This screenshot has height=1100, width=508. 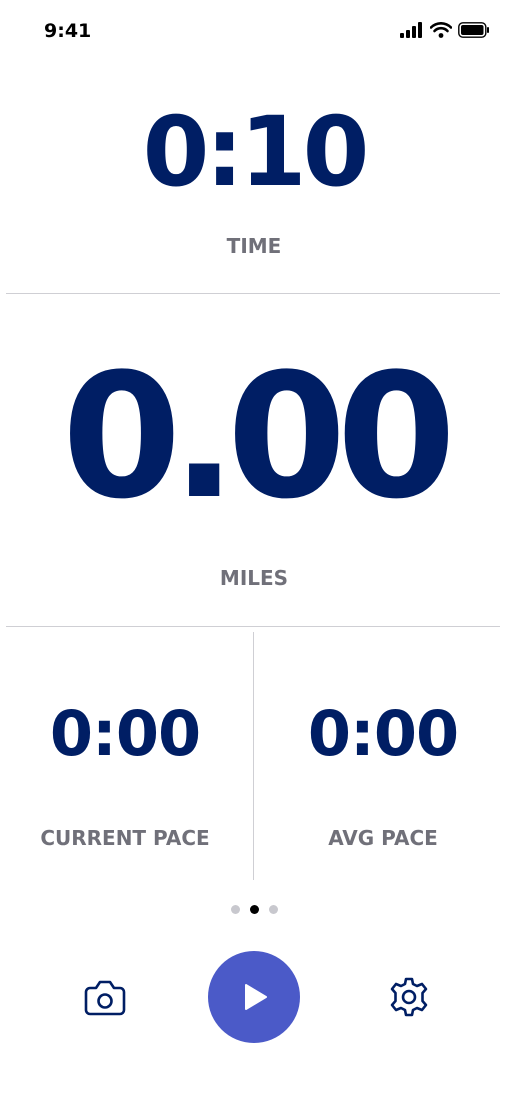 I want to click on distance-label: MILES, so click(x=254, y=578).